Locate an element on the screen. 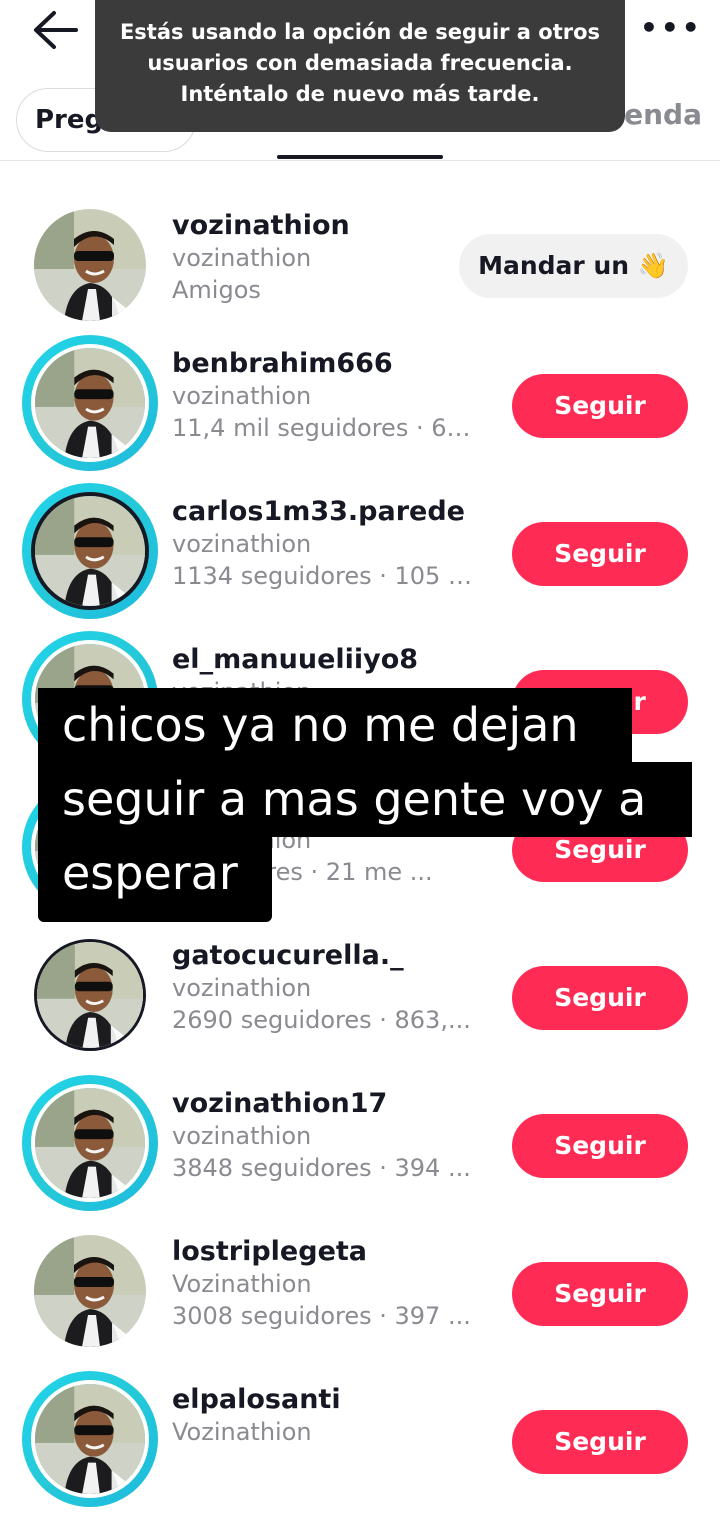  caption-line: esperar is located at coordinates (155, 879).